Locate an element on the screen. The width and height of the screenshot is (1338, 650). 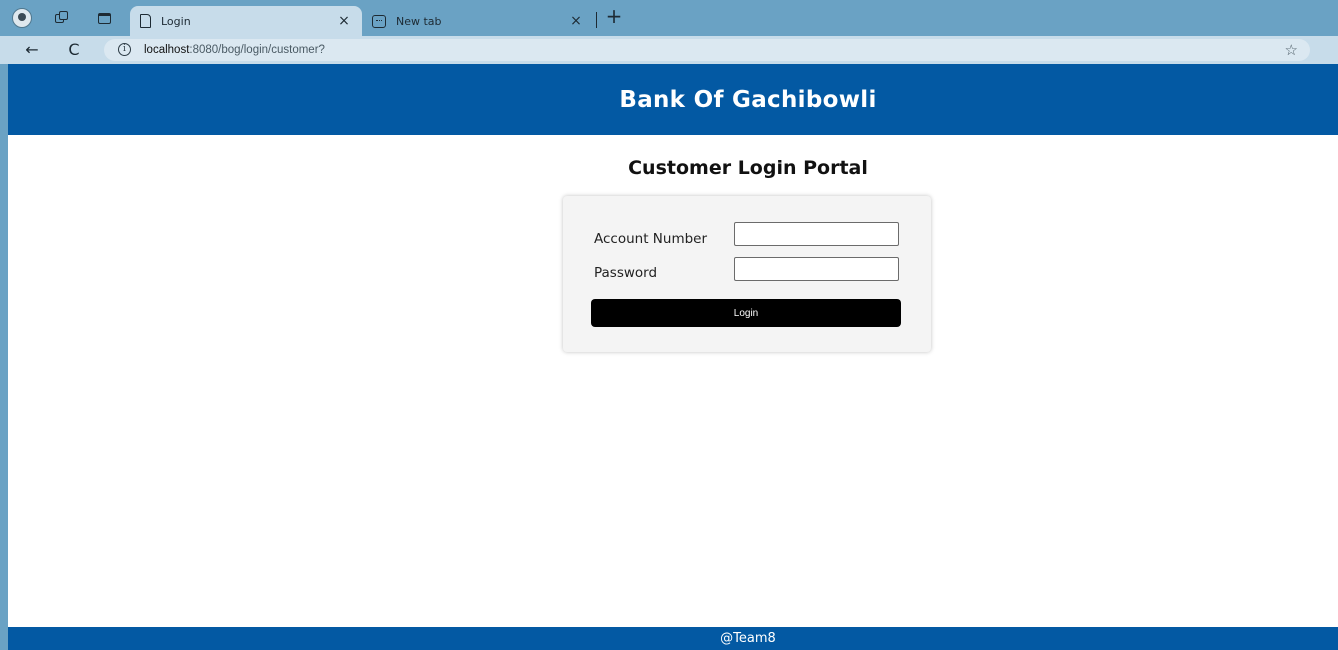
reload-icon: C is located at coordinates (74, 50).